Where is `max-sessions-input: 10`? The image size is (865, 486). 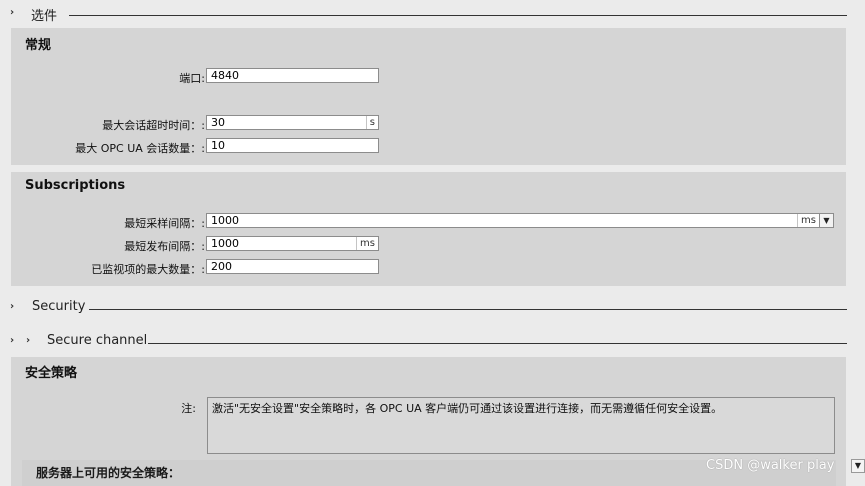 max-sessions-input: 10 is located at coordinates (292, 145).